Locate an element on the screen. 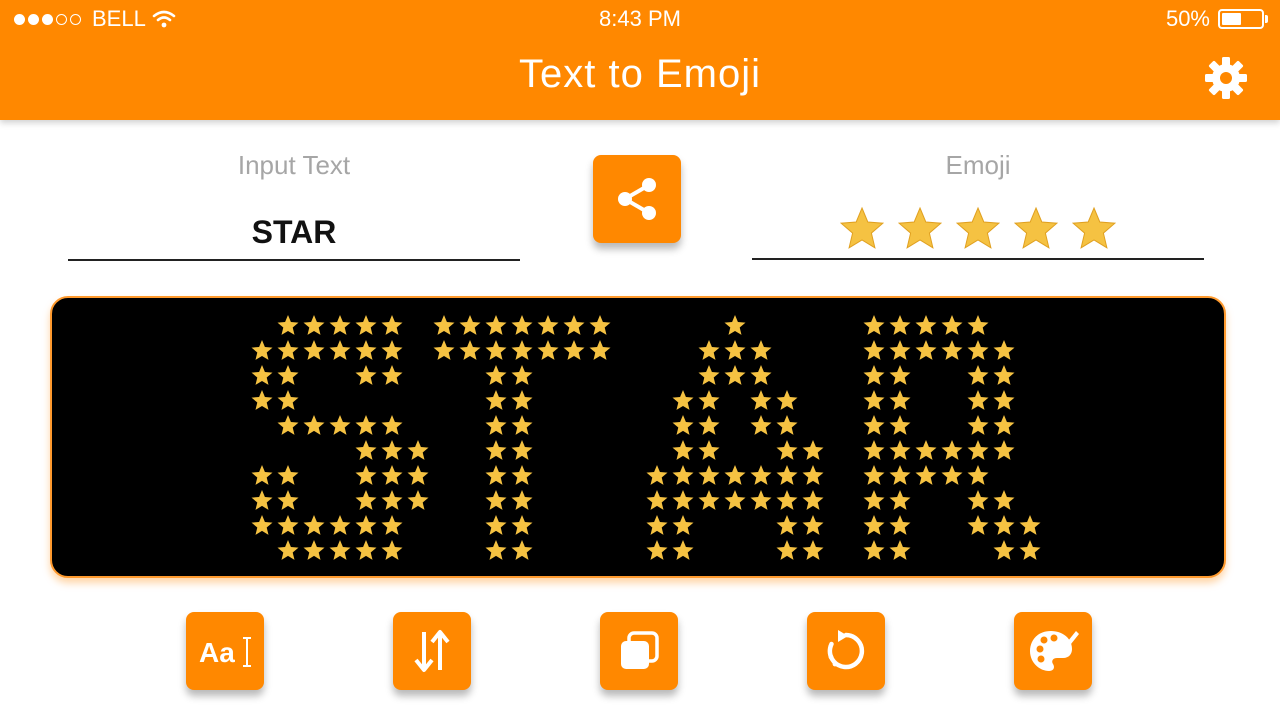 This screenshot has height=720, width=1280. reset-button is located at coordinates (846, 651).